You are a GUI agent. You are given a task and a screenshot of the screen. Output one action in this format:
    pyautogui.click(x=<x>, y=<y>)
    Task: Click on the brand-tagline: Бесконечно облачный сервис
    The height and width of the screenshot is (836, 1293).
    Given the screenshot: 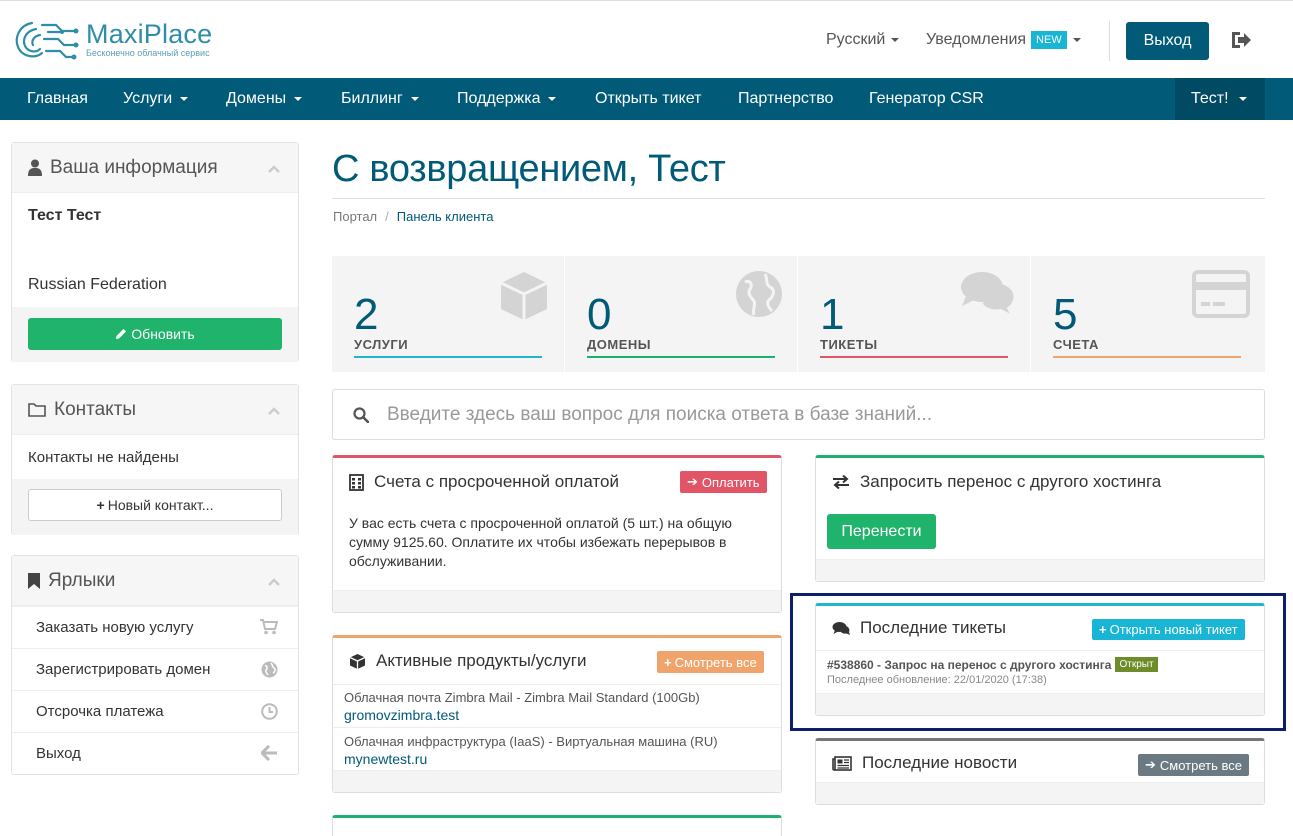 What is the action you would take?
    pyautogui.click(x=148, y=53)
    